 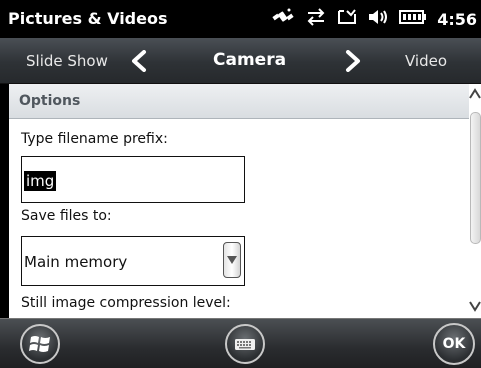 I want to click on dropdown-button, so click(x=232, y=260).